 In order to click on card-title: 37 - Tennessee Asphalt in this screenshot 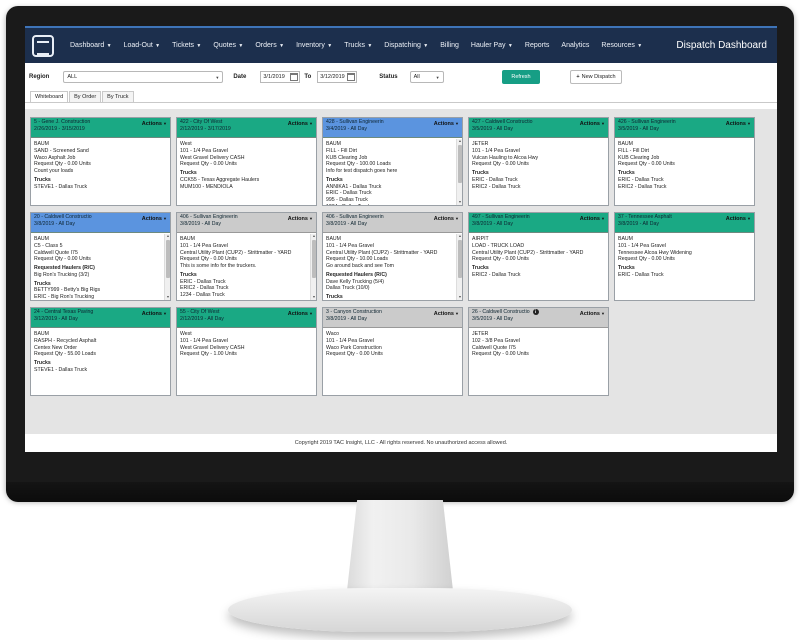, I will do `click(645, 217)`.